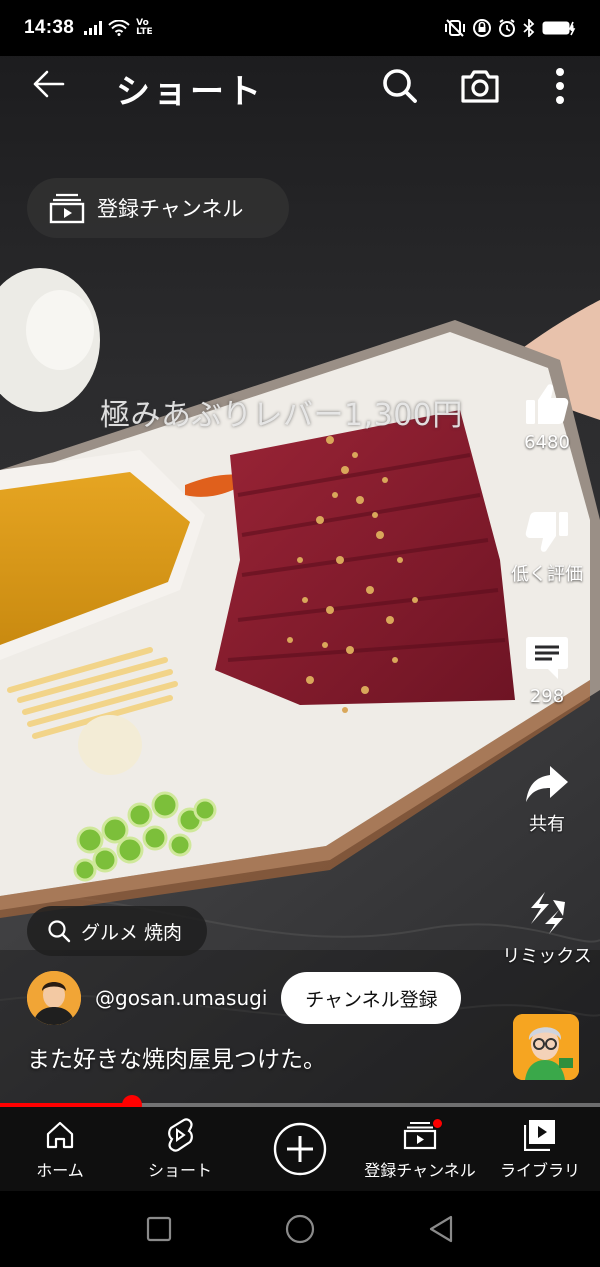 This screenshot has height=1267, width=600. What do you see at coordinates (547, 574) in the screenshot?
I see `dislike-label: 低く評価` at bounding box center [547, 574].